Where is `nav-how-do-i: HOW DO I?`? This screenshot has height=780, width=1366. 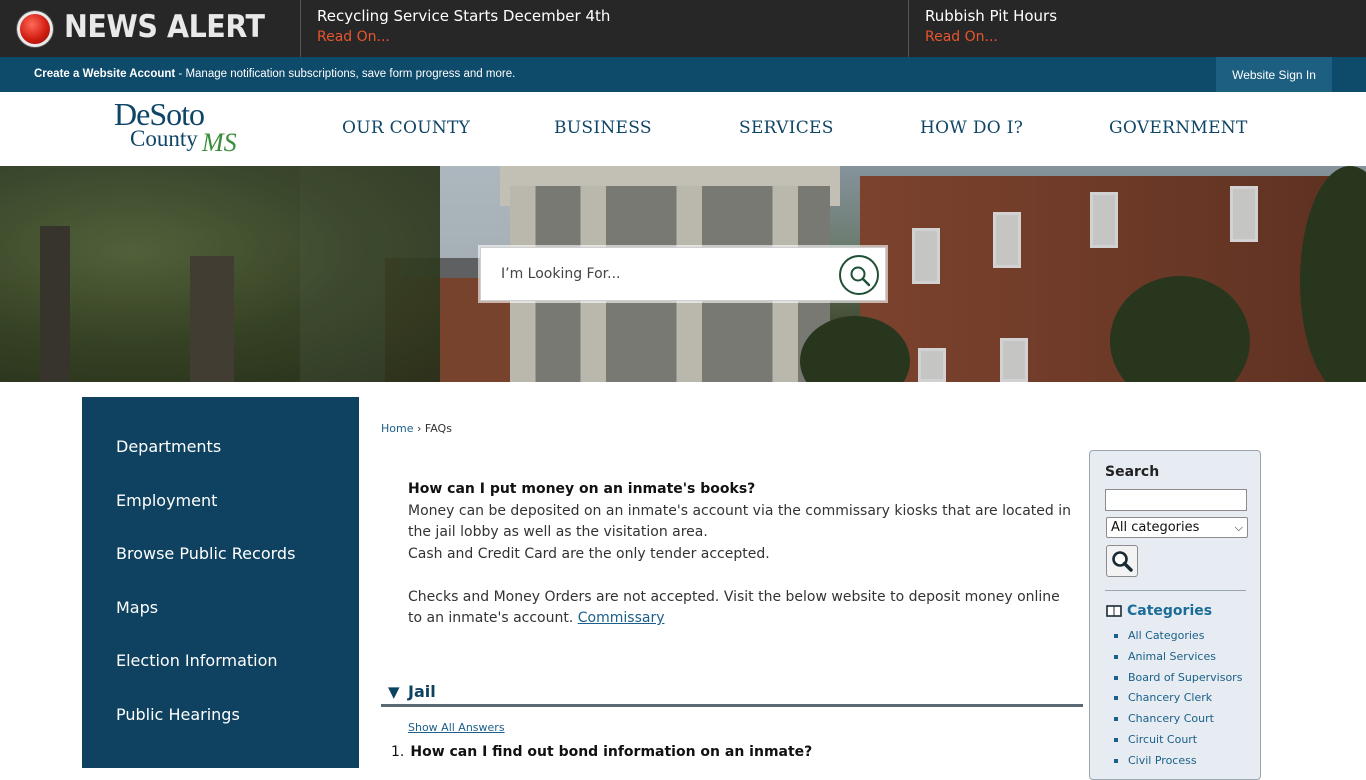
nav-how-do-i: HOW DO I? is located at coordinates (971, 128).